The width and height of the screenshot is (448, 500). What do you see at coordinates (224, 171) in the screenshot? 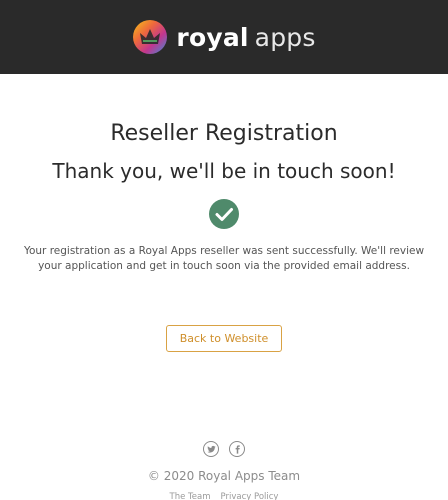
I see `page-subtitle: Thank you, we'll be in touch soon!` at bounding box center [224, 171].